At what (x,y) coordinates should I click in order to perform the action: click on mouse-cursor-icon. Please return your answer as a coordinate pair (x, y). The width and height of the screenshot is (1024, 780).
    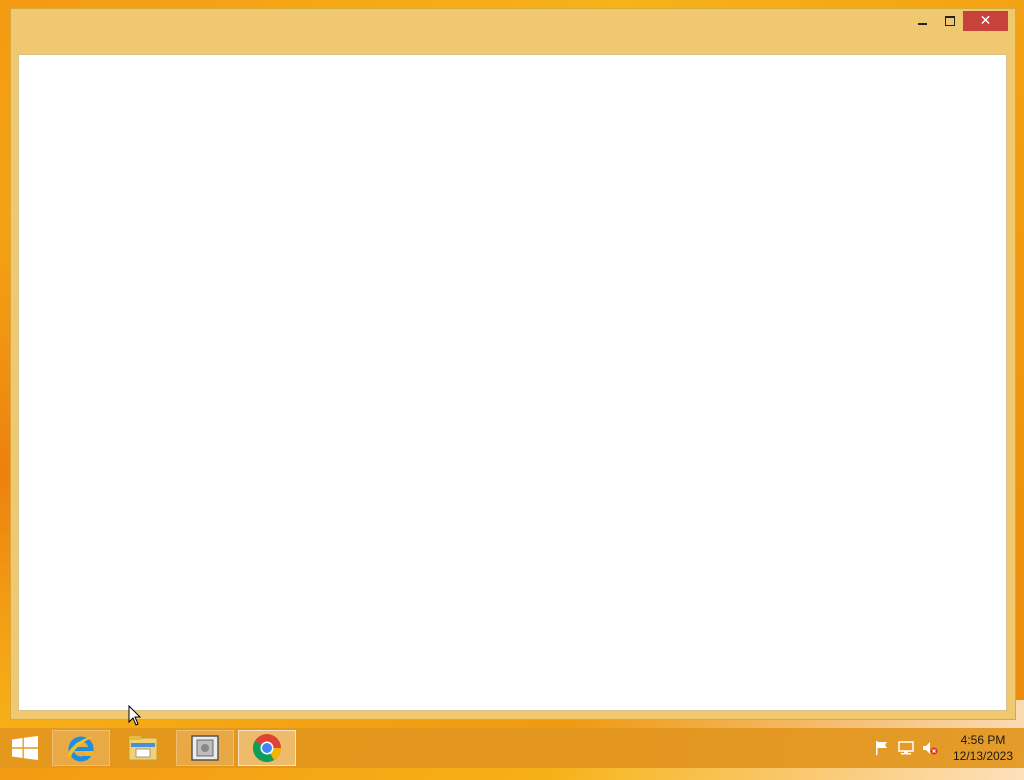
    Looking at the image, I should click on (135, 715).